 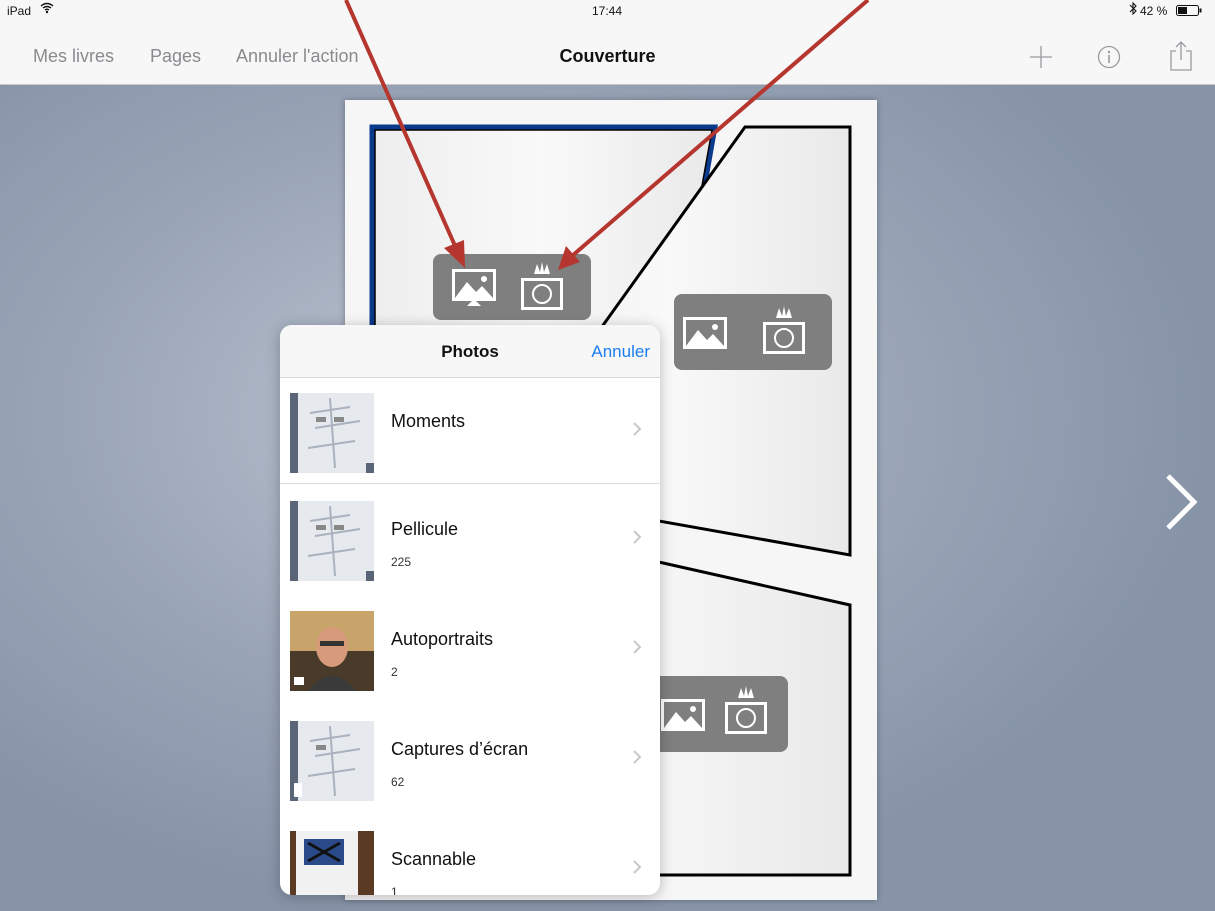 What do you see at coordinates (1133, 9) in the screenshot?
I see `bluetooth-icon` at bounding box center [1133, 9].